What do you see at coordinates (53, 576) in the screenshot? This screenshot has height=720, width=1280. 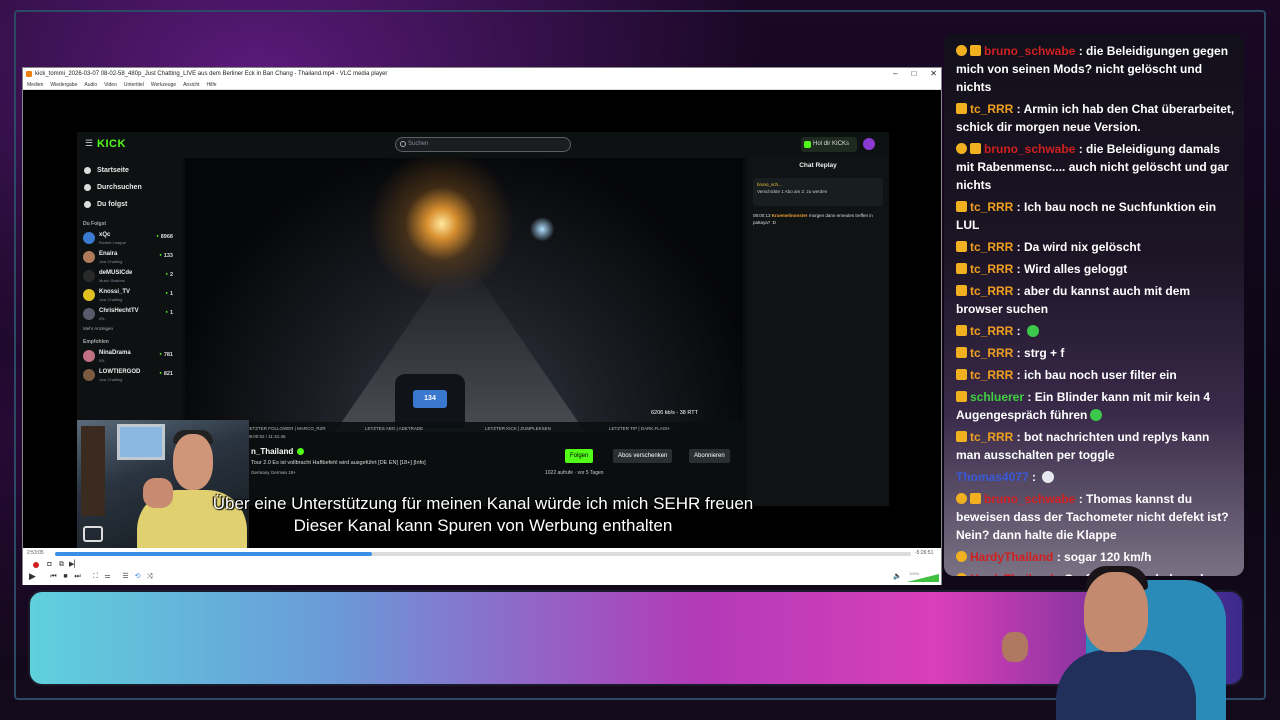 I see `previous-icon: ⏮` at bounding box center [53, 576].